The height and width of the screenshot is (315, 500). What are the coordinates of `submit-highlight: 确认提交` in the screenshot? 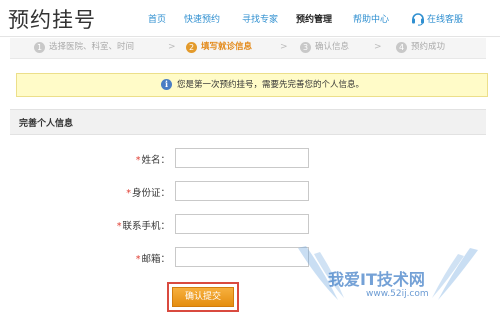 It's located at (203, 297).